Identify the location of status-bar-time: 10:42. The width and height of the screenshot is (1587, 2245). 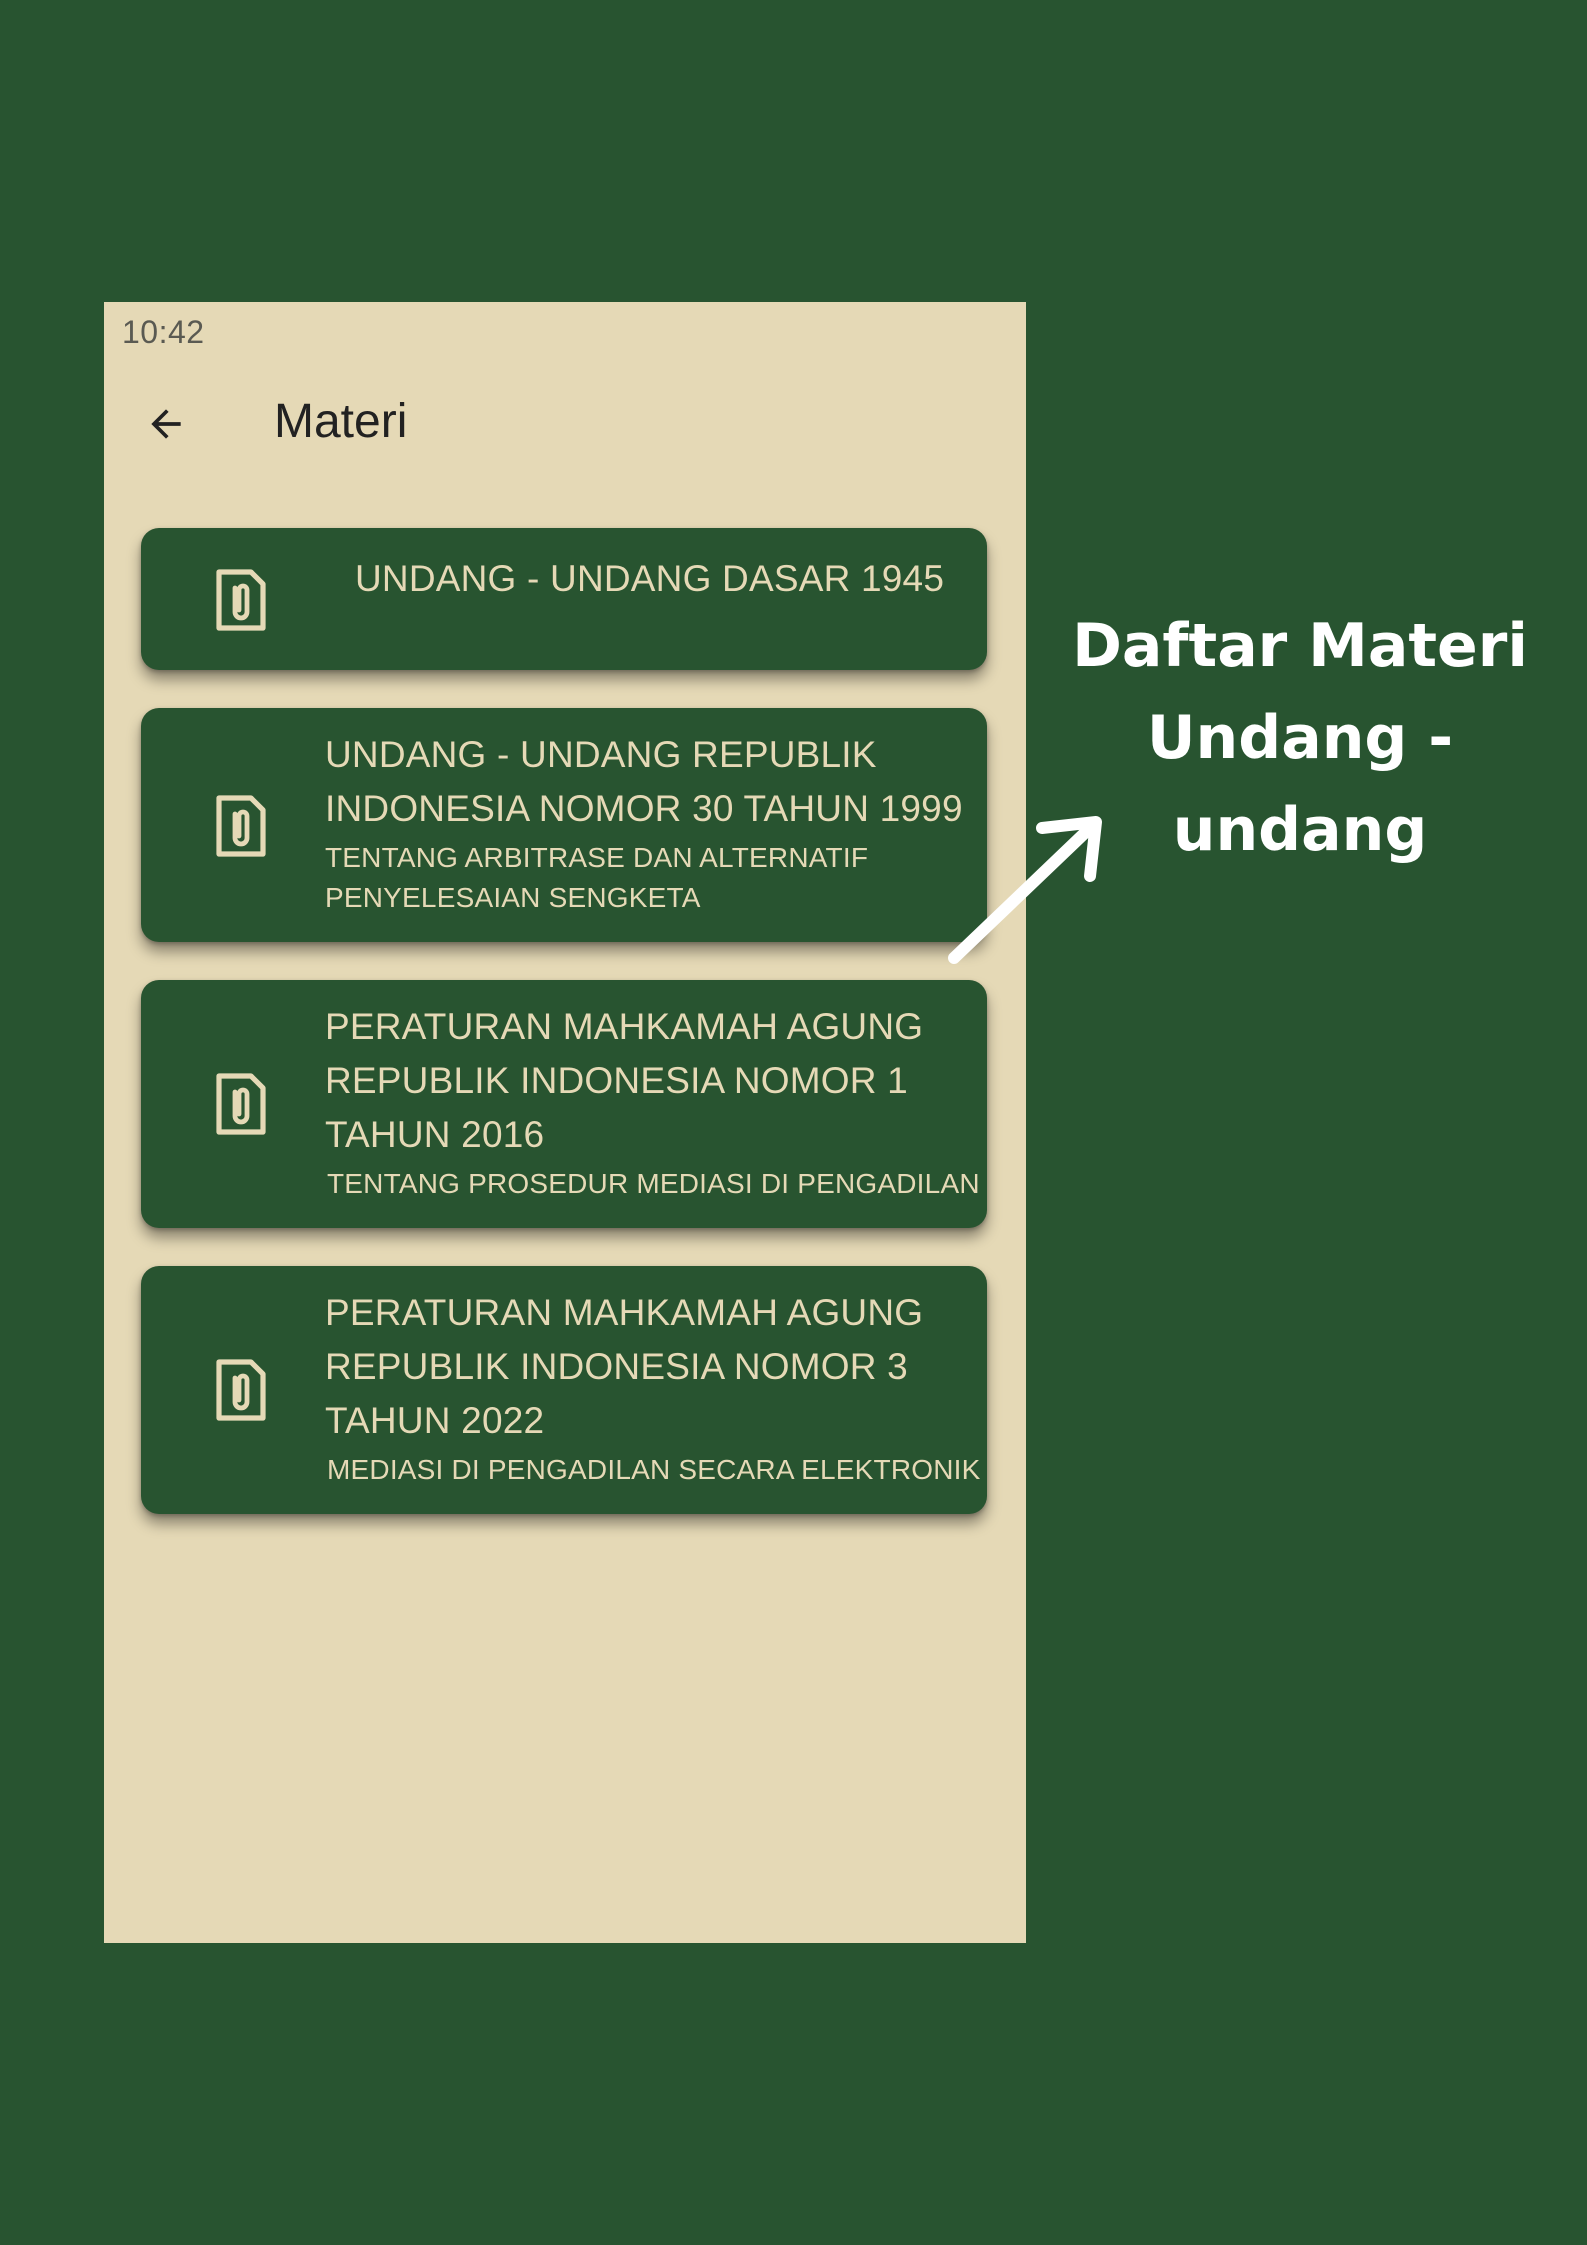
(163, 332).